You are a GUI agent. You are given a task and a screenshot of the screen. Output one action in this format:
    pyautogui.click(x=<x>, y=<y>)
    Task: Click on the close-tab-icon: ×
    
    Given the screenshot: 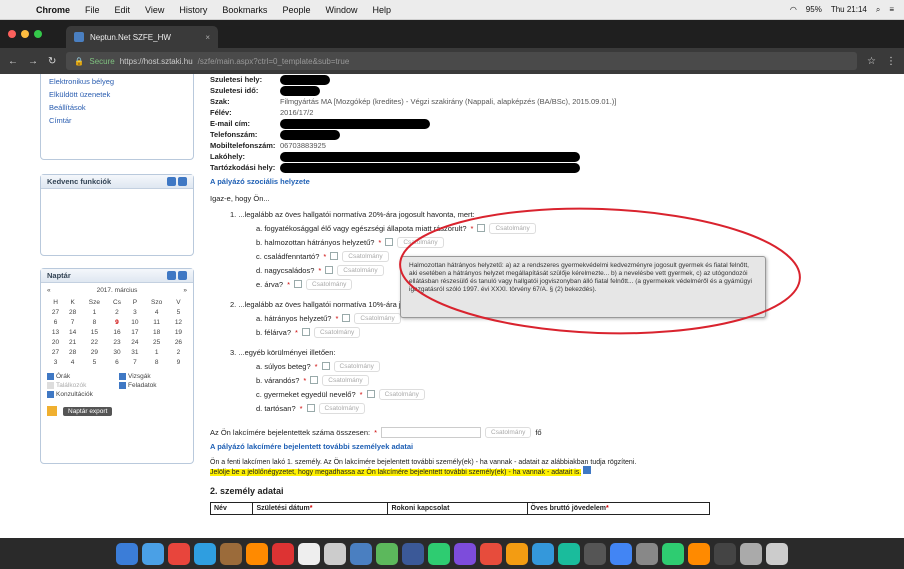 What is the action you would take?
    pyautogui.click(x=207, y=37)
    